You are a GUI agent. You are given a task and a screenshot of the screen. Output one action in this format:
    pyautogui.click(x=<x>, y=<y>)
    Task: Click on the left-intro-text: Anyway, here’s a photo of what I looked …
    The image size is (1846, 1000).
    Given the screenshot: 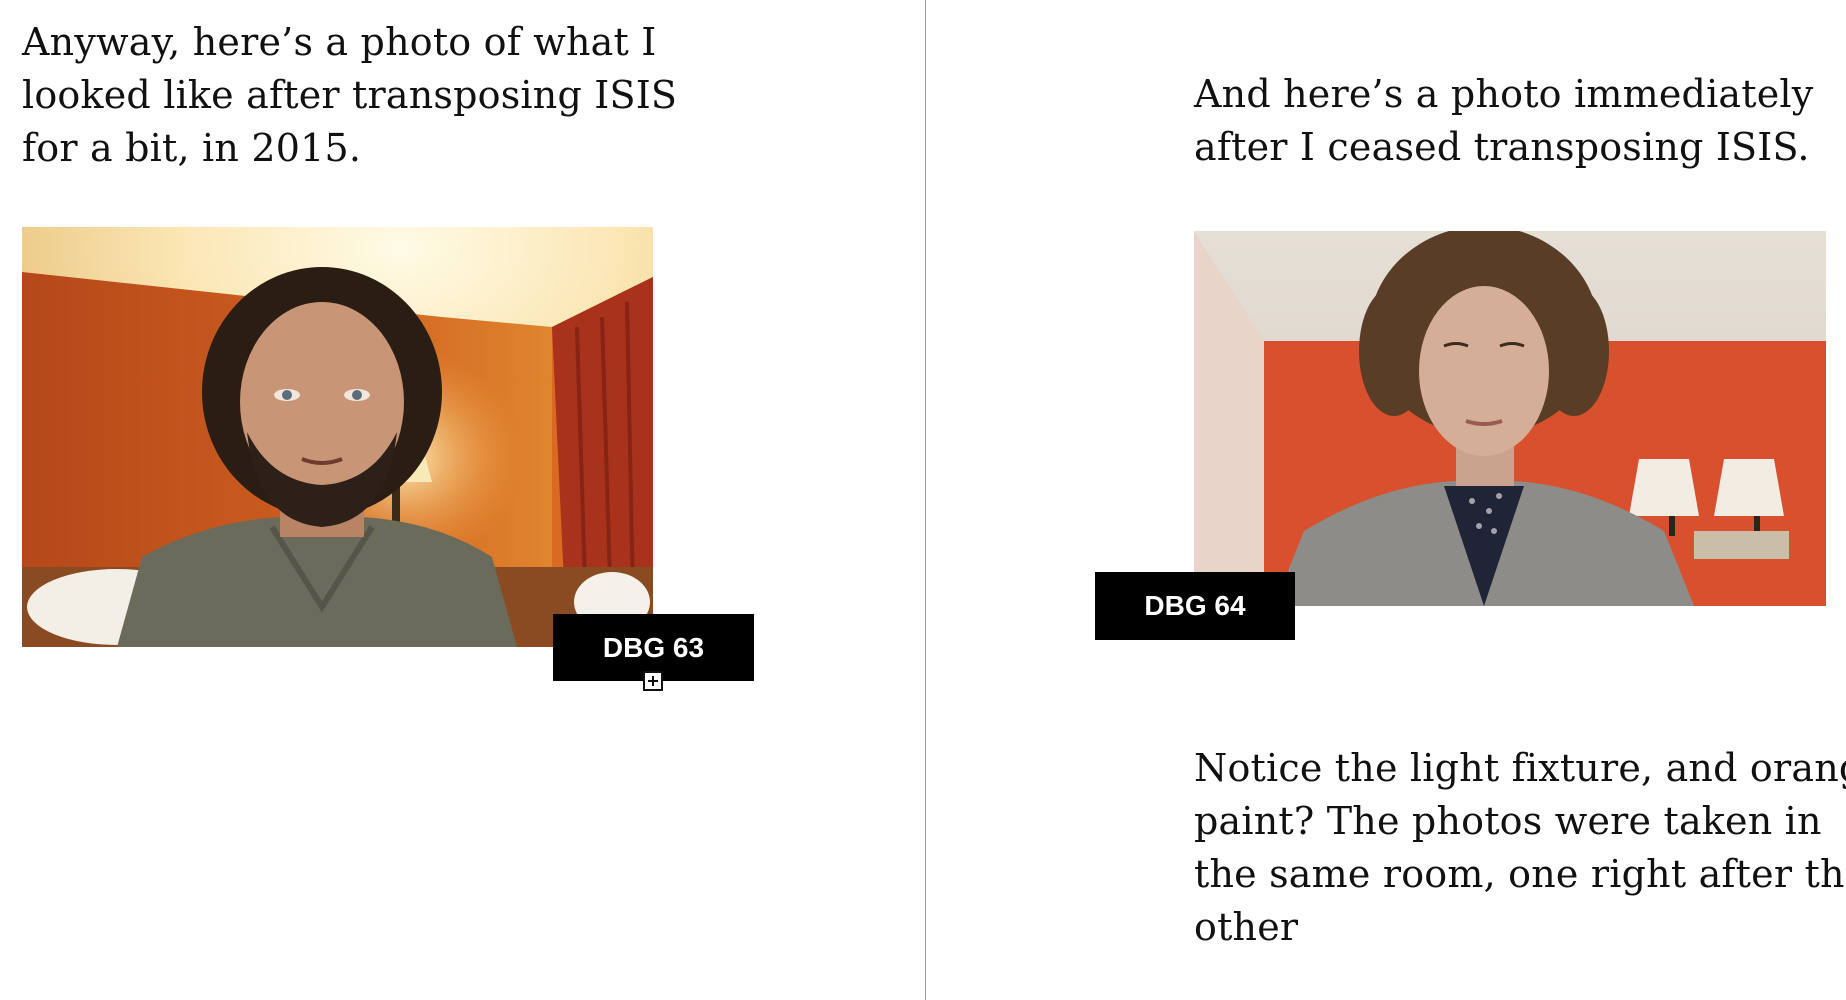 What is the action you would take?
    pyautogui.click(x=349, y=95)
    